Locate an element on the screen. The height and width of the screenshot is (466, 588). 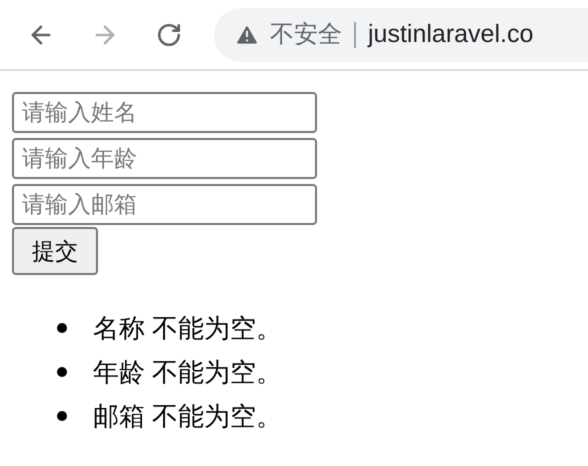
text-field: 请输入邮箱 is located at coordinates (164, 204).